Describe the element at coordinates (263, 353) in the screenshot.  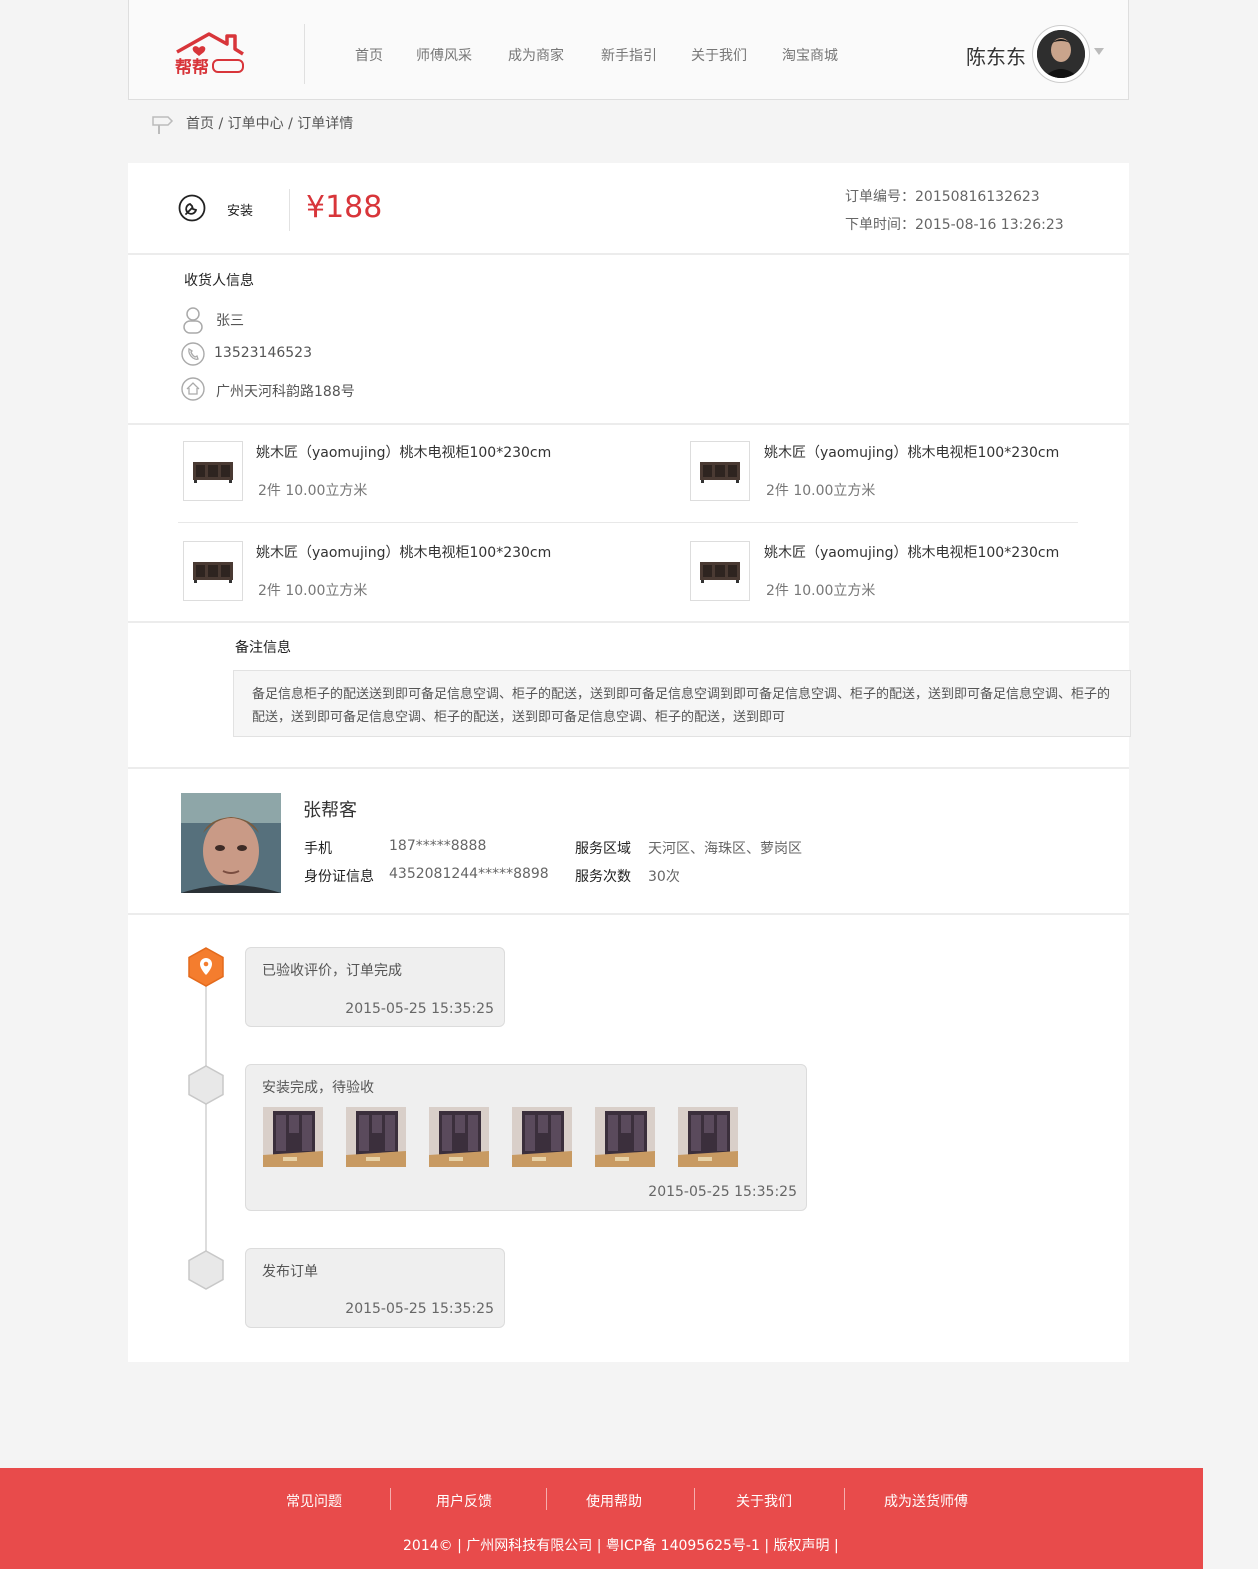
I see `consignee-phone: 13523146523` at that location.